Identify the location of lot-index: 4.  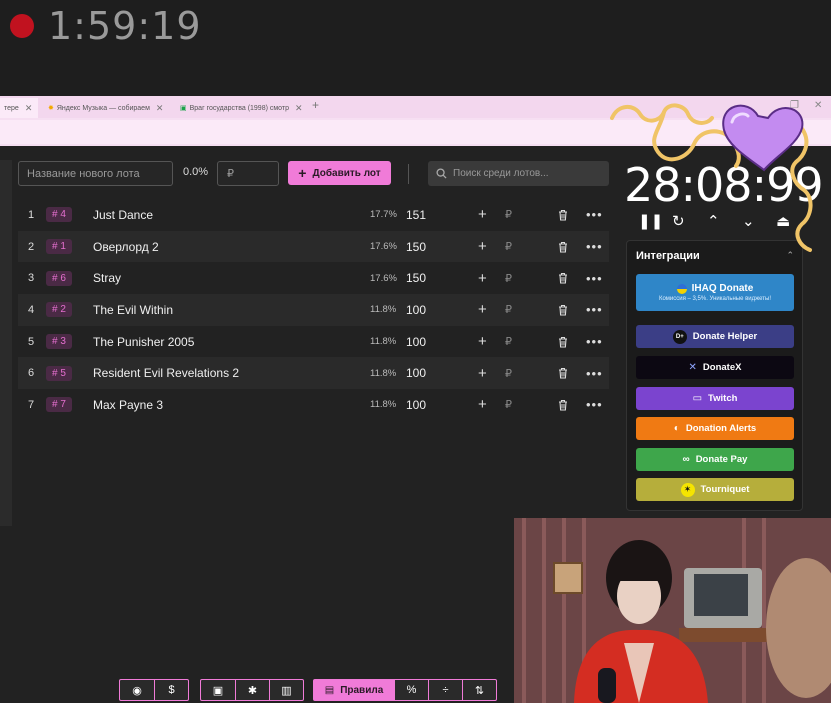
(31, 309).